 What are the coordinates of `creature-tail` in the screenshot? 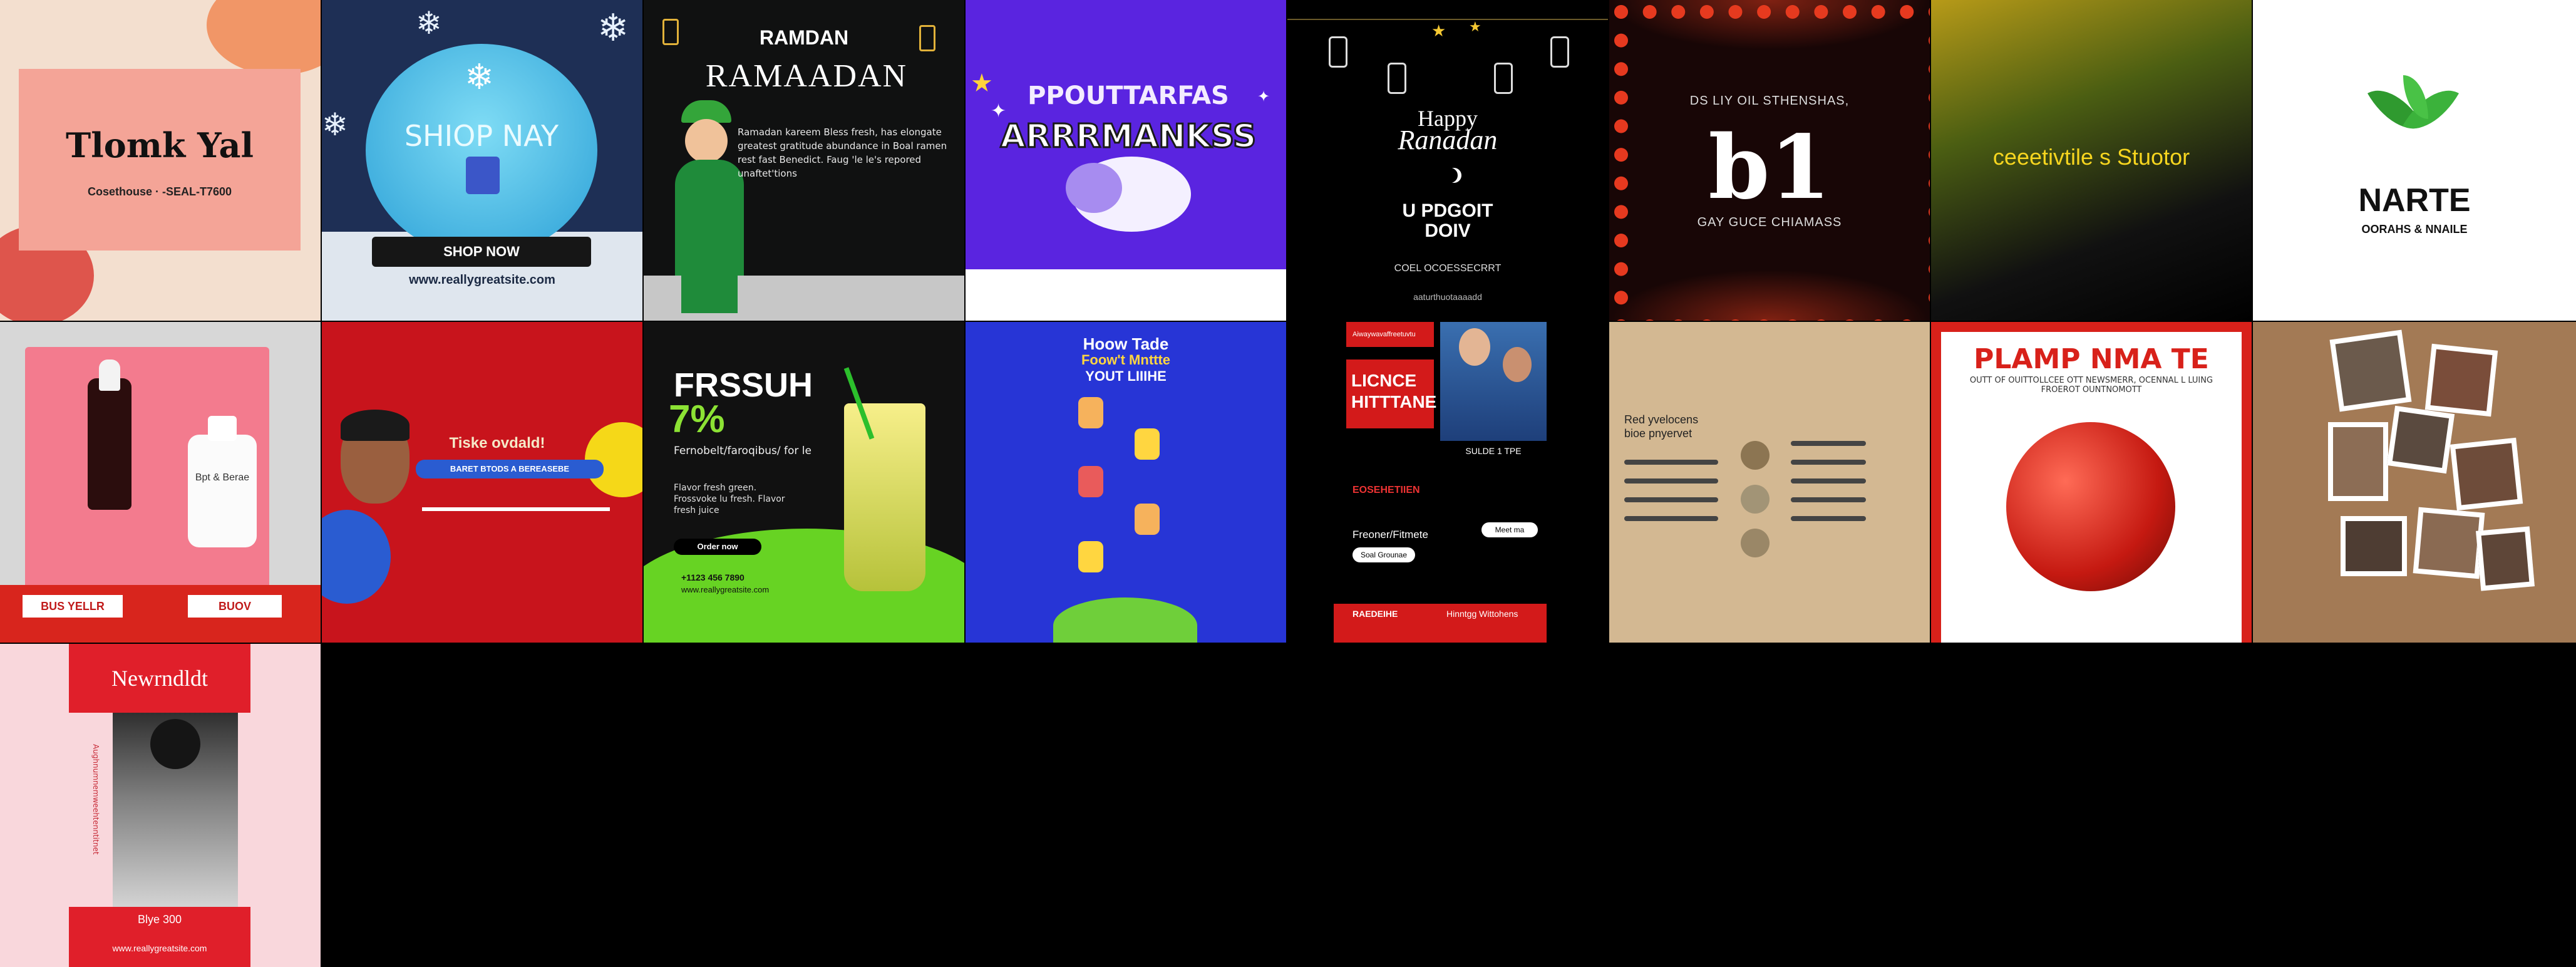 It's located at (1094, 188).